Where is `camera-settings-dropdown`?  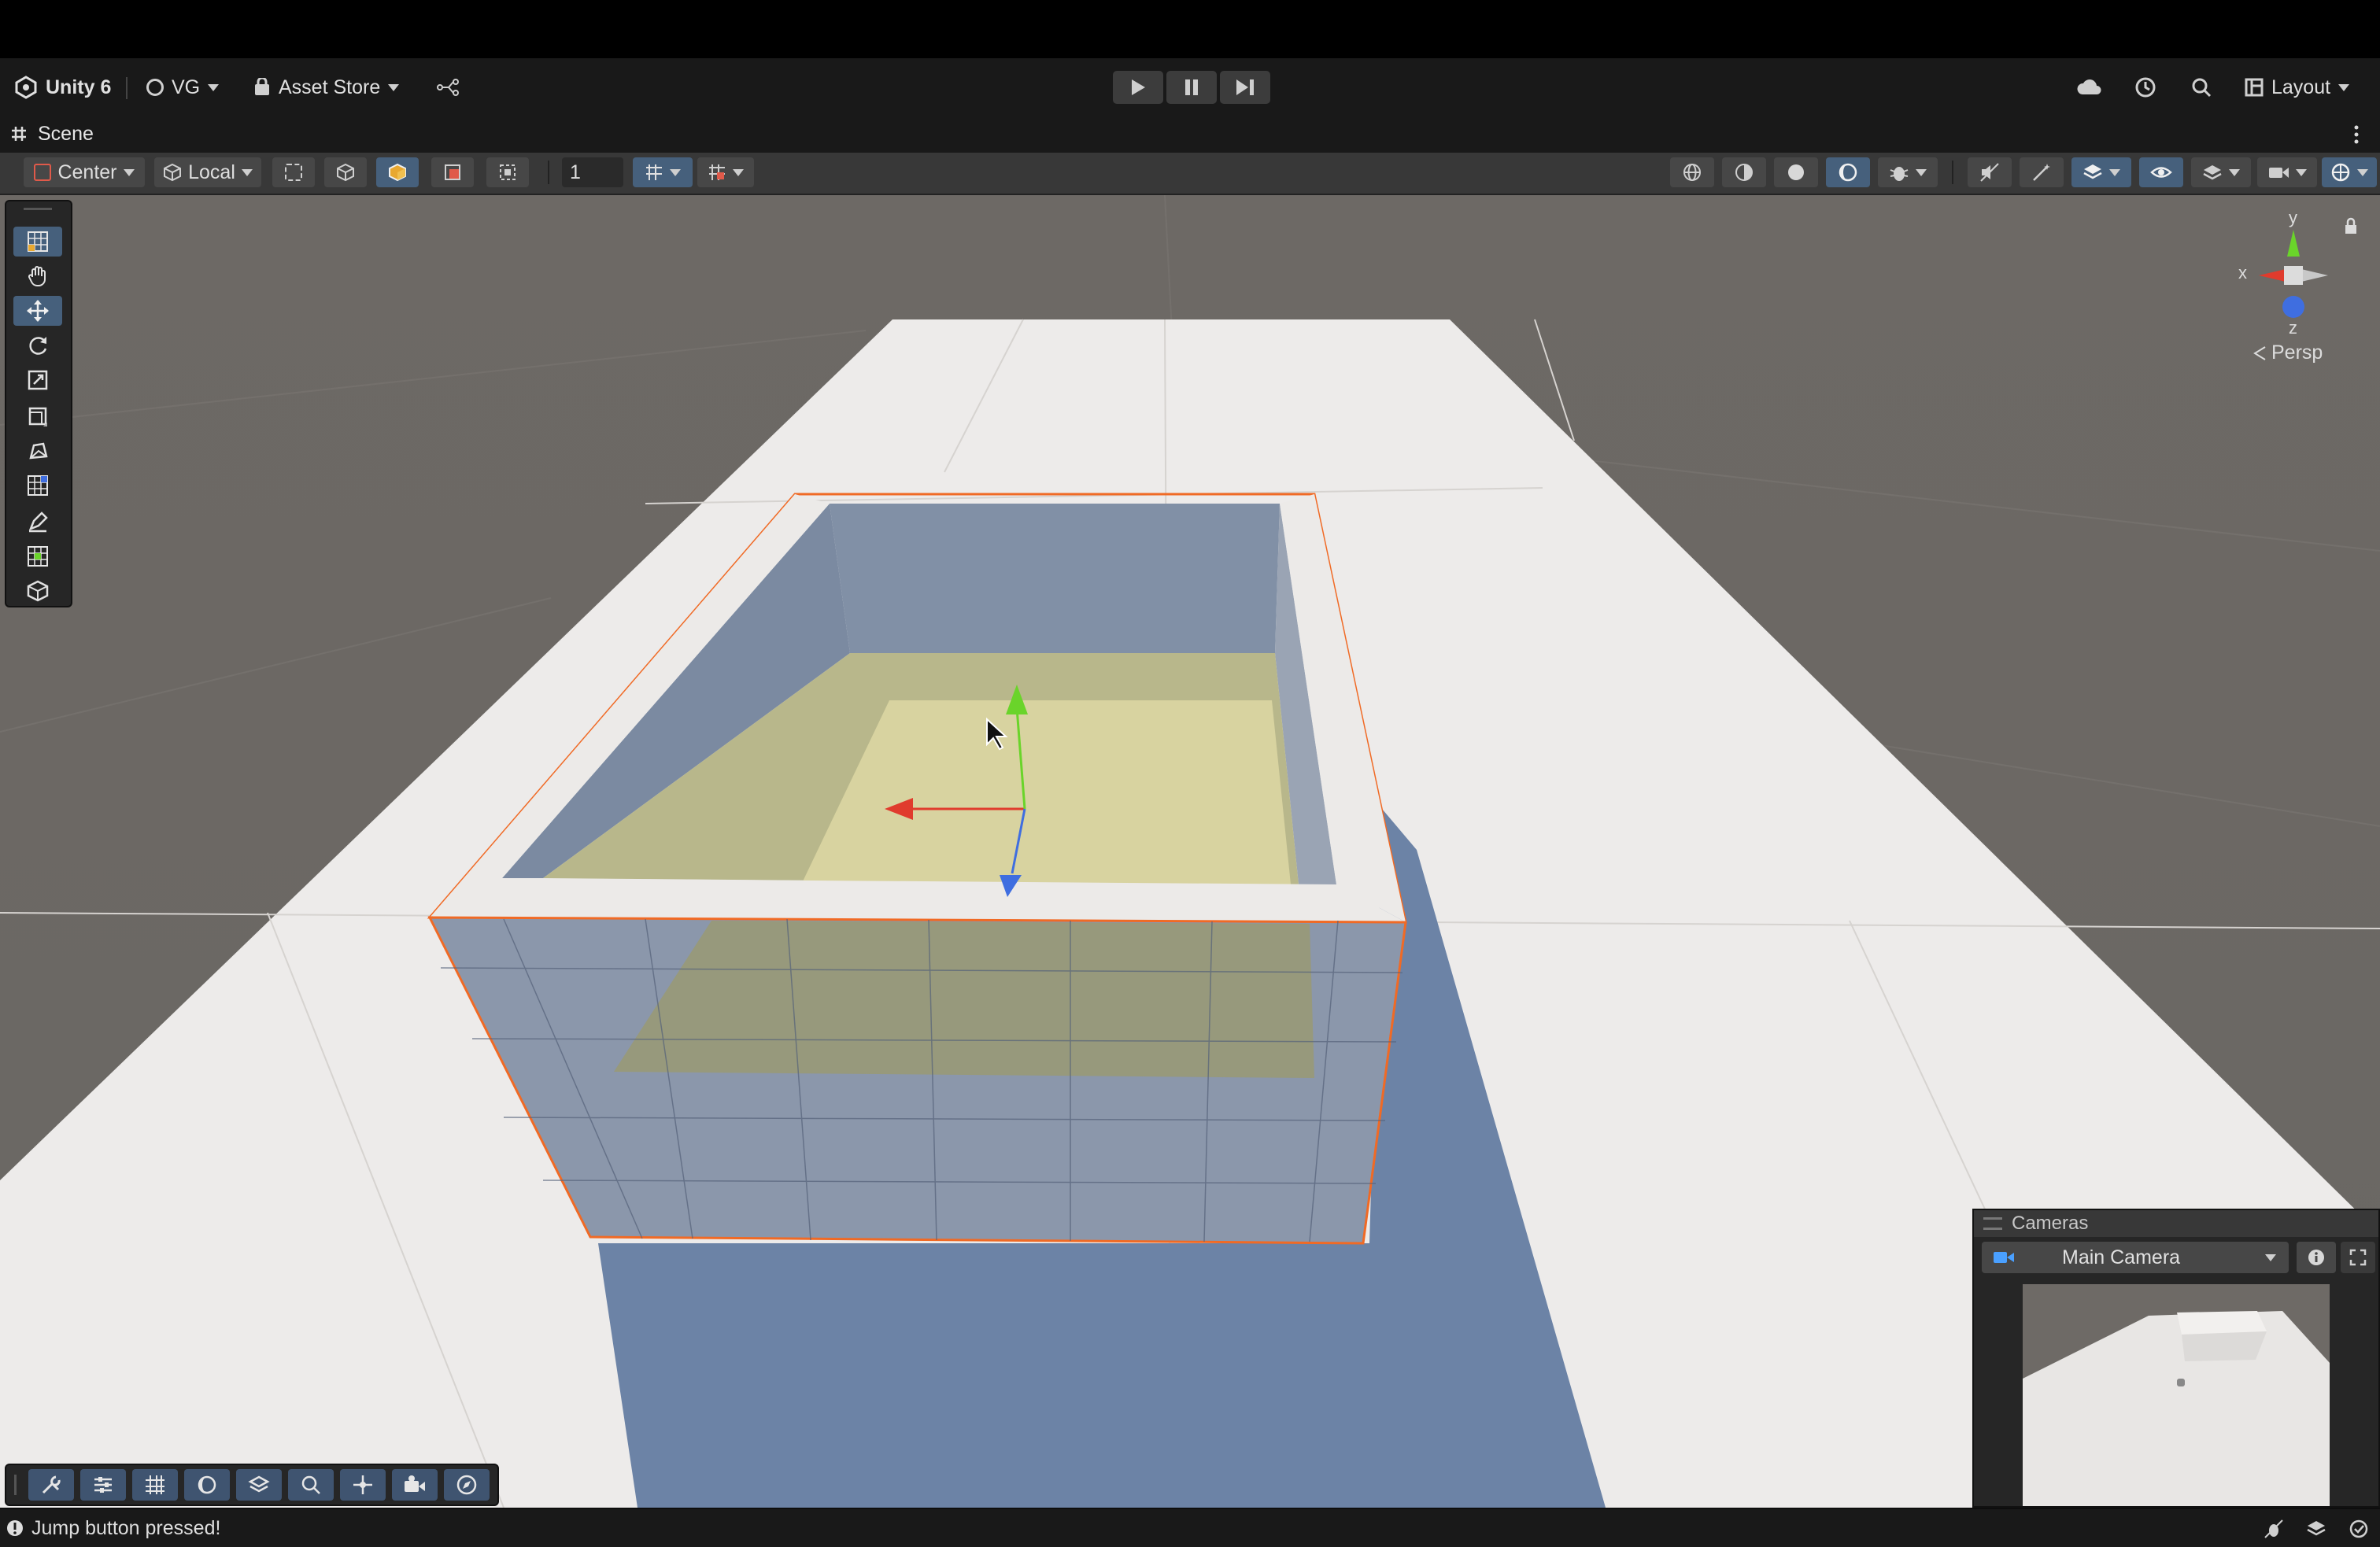 camera-settings-dropdown is located at coordinates (2287, 172).